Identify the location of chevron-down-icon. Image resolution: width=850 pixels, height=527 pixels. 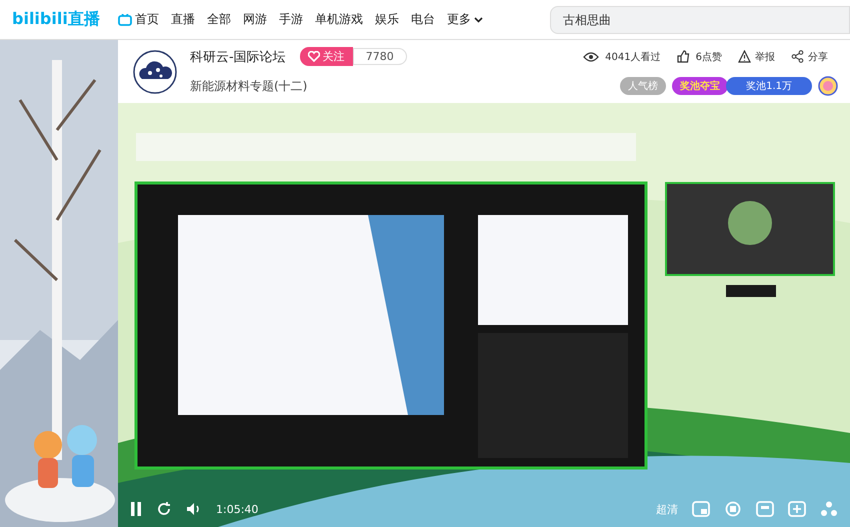
(478, 19).